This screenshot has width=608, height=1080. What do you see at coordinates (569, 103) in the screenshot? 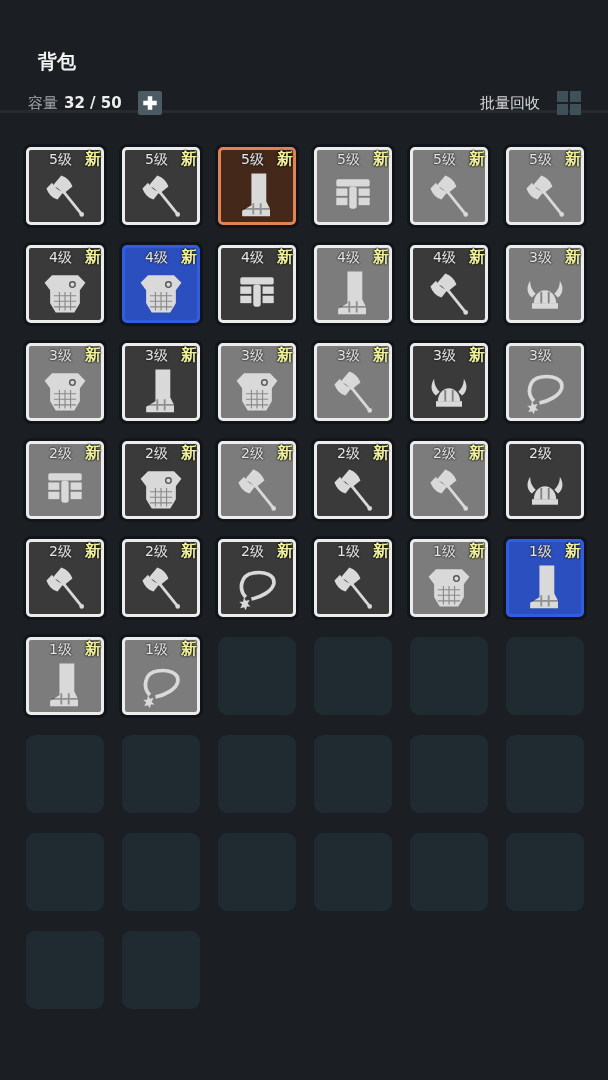
I see `grid-icon` at bounding box center [569, 103].